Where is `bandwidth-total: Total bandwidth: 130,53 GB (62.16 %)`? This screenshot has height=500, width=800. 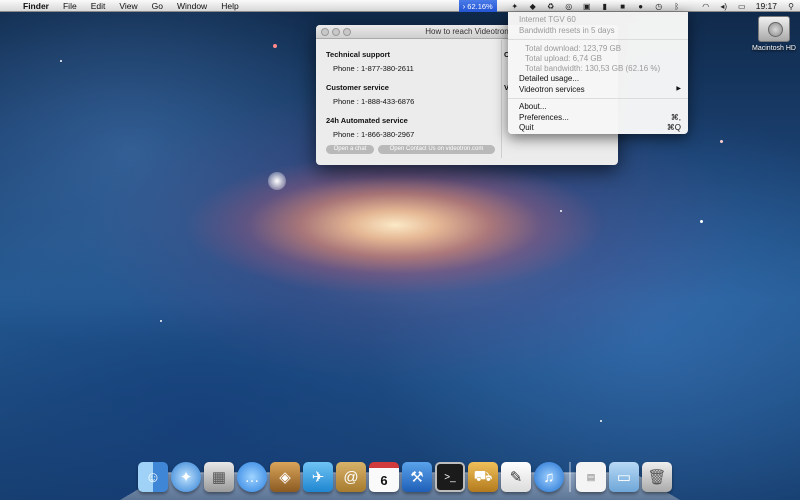
bandwidth-total: Total bandwidth: 130,53 GB (62.16 %) is located at coordinates (593, 68).